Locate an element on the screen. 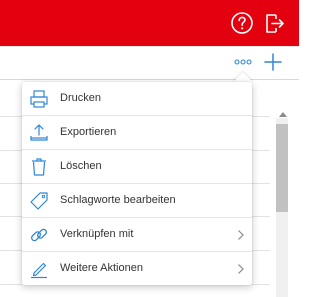  menu-item-edit-tags: Schlagworte bearbeiten is located at coordinates (137, 201).